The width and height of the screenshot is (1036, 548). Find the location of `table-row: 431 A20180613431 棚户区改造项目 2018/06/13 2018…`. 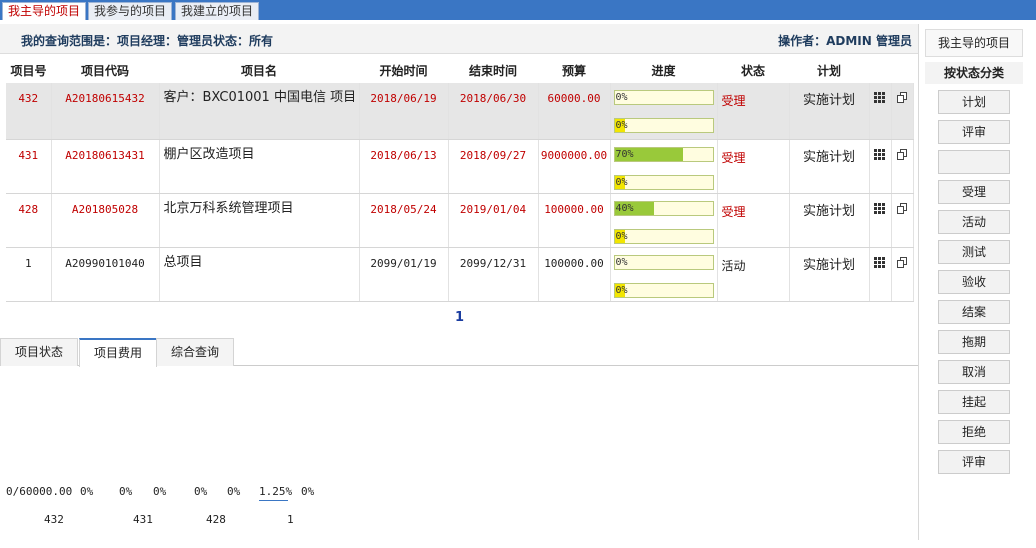

table-row: 431 A20180613431 棚户区改造项目 2018/06/13 2018… is located at coordinates (460, 166).